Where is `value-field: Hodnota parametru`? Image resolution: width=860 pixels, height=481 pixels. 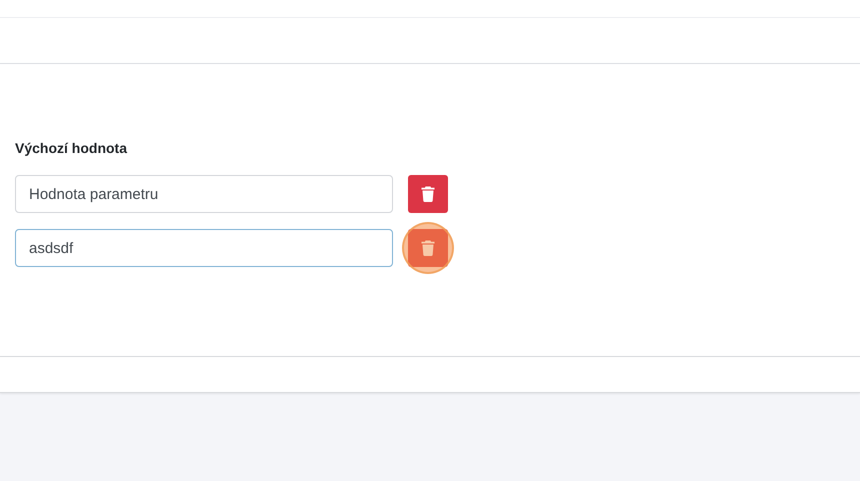
value-field: Hodnota parametru is located at coordinates (204, 194).